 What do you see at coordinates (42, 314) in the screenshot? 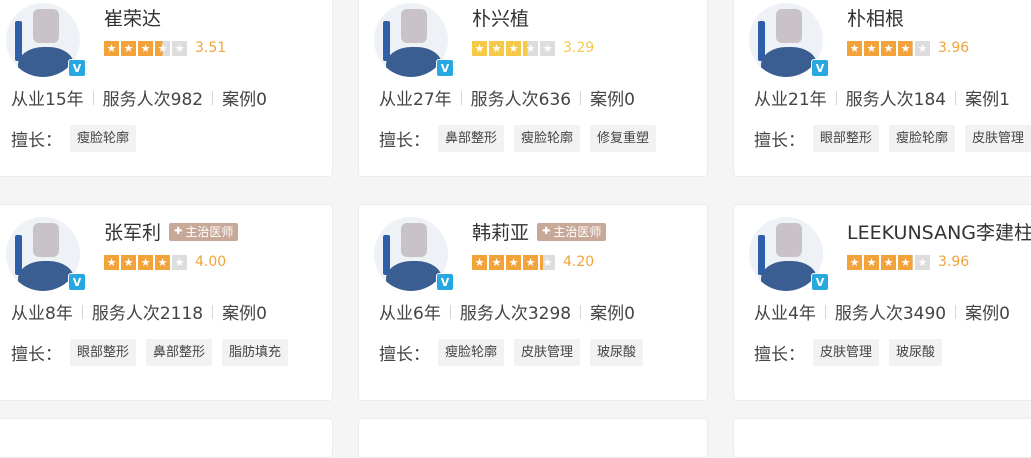
I see `years-of-practice: 从业8年` at bounding box center [42, 314].